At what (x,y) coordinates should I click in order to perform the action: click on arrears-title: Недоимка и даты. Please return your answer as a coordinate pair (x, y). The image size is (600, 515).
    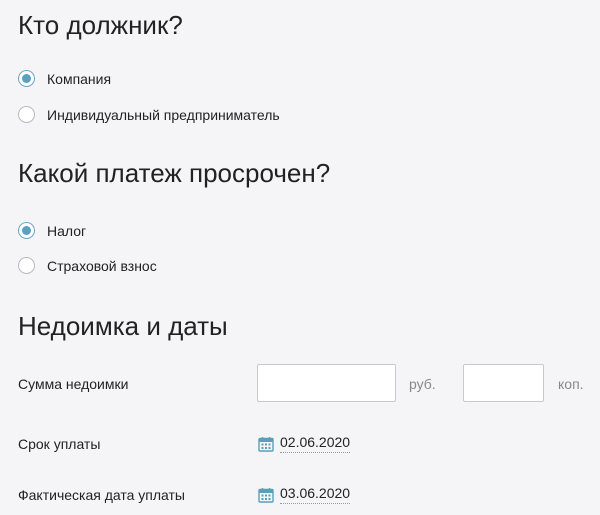
    Looking at the image, I should click on (123, 326).